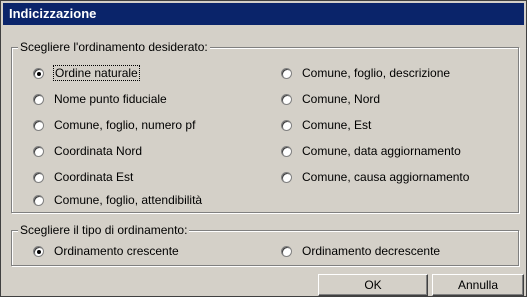 This screenshot has height=297, width=527. Describe the element at coordinates (125, 125) in the screenshot. I see `radio-label: Comune, foglio, numero pf` at that location.